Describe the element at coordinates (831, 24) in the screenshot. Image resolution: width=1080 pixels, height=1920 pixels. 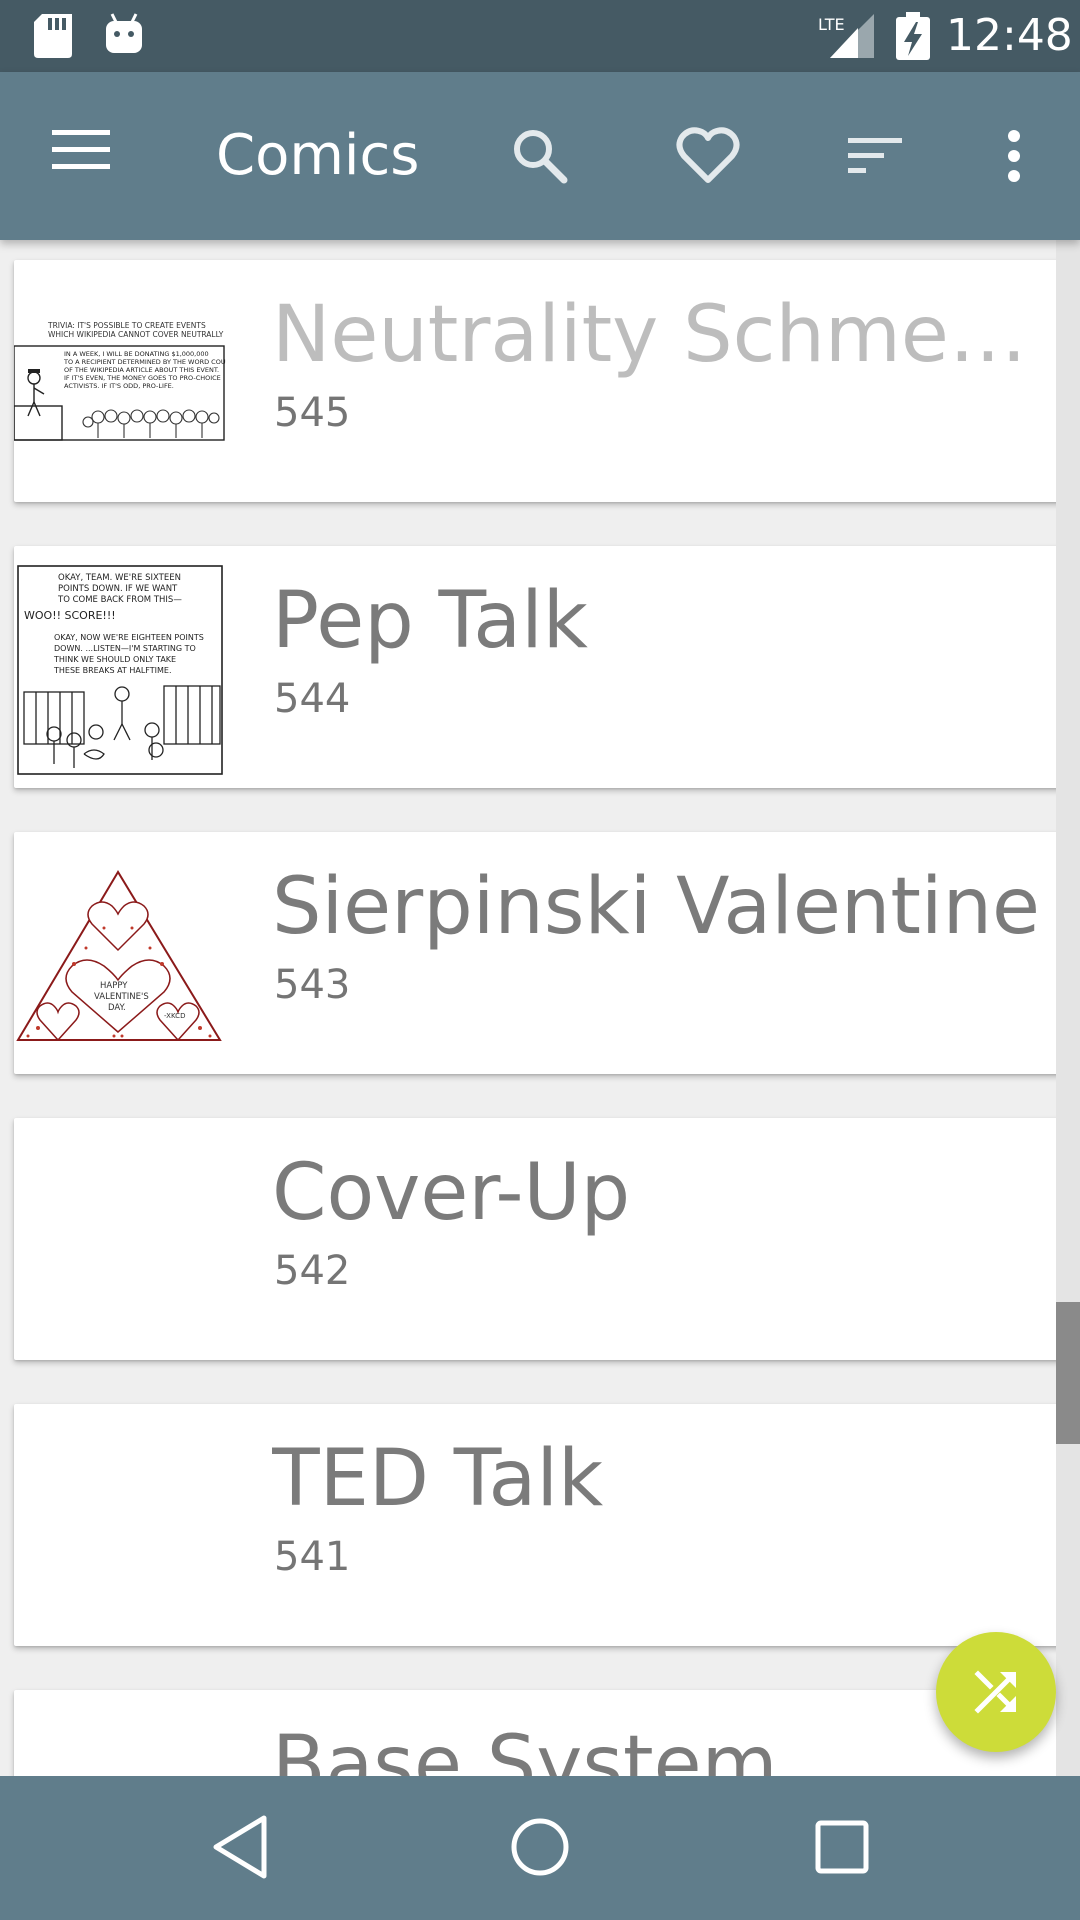
I see `network-type-label: LTE` at that location.